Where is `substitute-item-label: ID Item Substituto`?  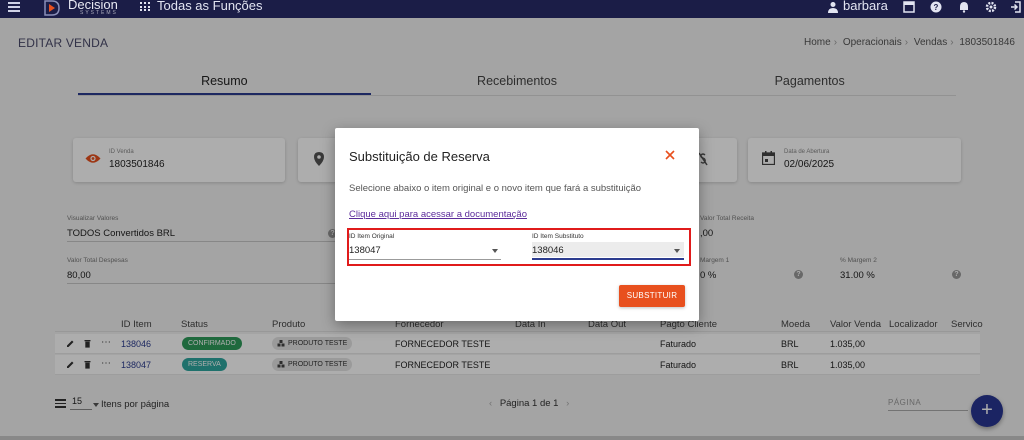
substitute-item-label: ID Item Substituto is located at coordinates (558, 236).